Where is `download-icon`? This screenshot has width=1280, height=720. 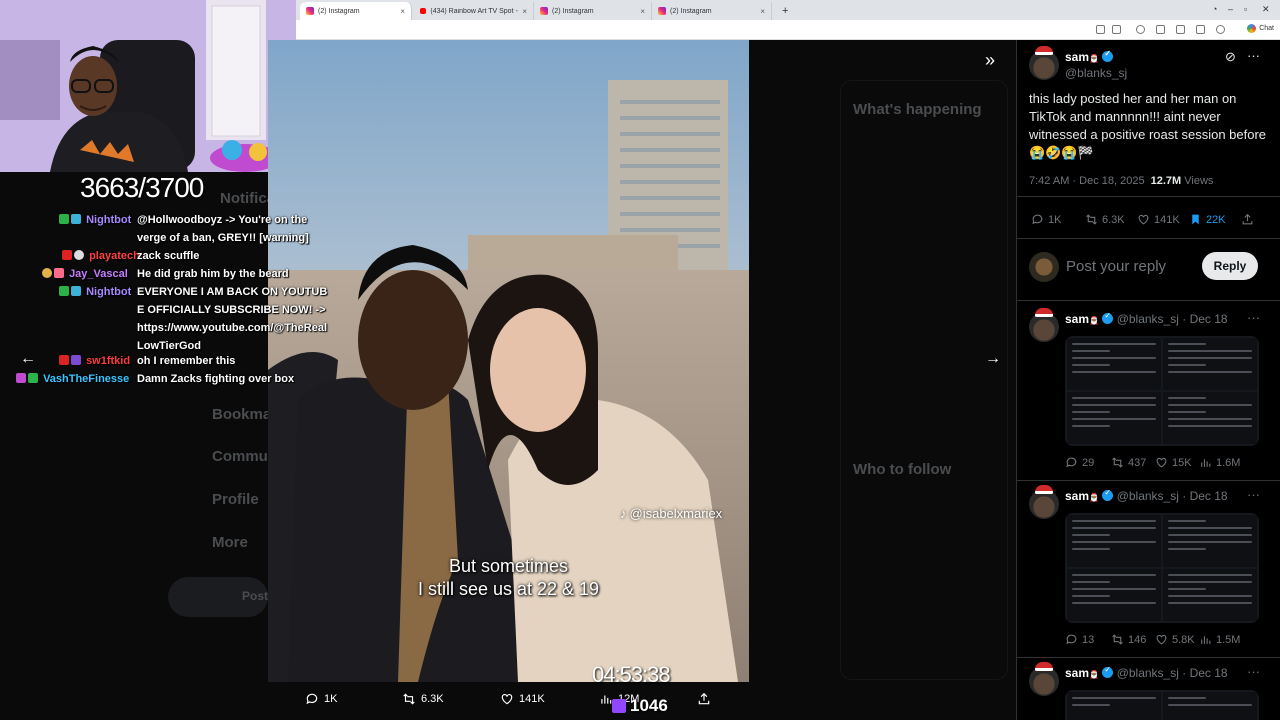 download-icon is located at coordinates (1200, 29).